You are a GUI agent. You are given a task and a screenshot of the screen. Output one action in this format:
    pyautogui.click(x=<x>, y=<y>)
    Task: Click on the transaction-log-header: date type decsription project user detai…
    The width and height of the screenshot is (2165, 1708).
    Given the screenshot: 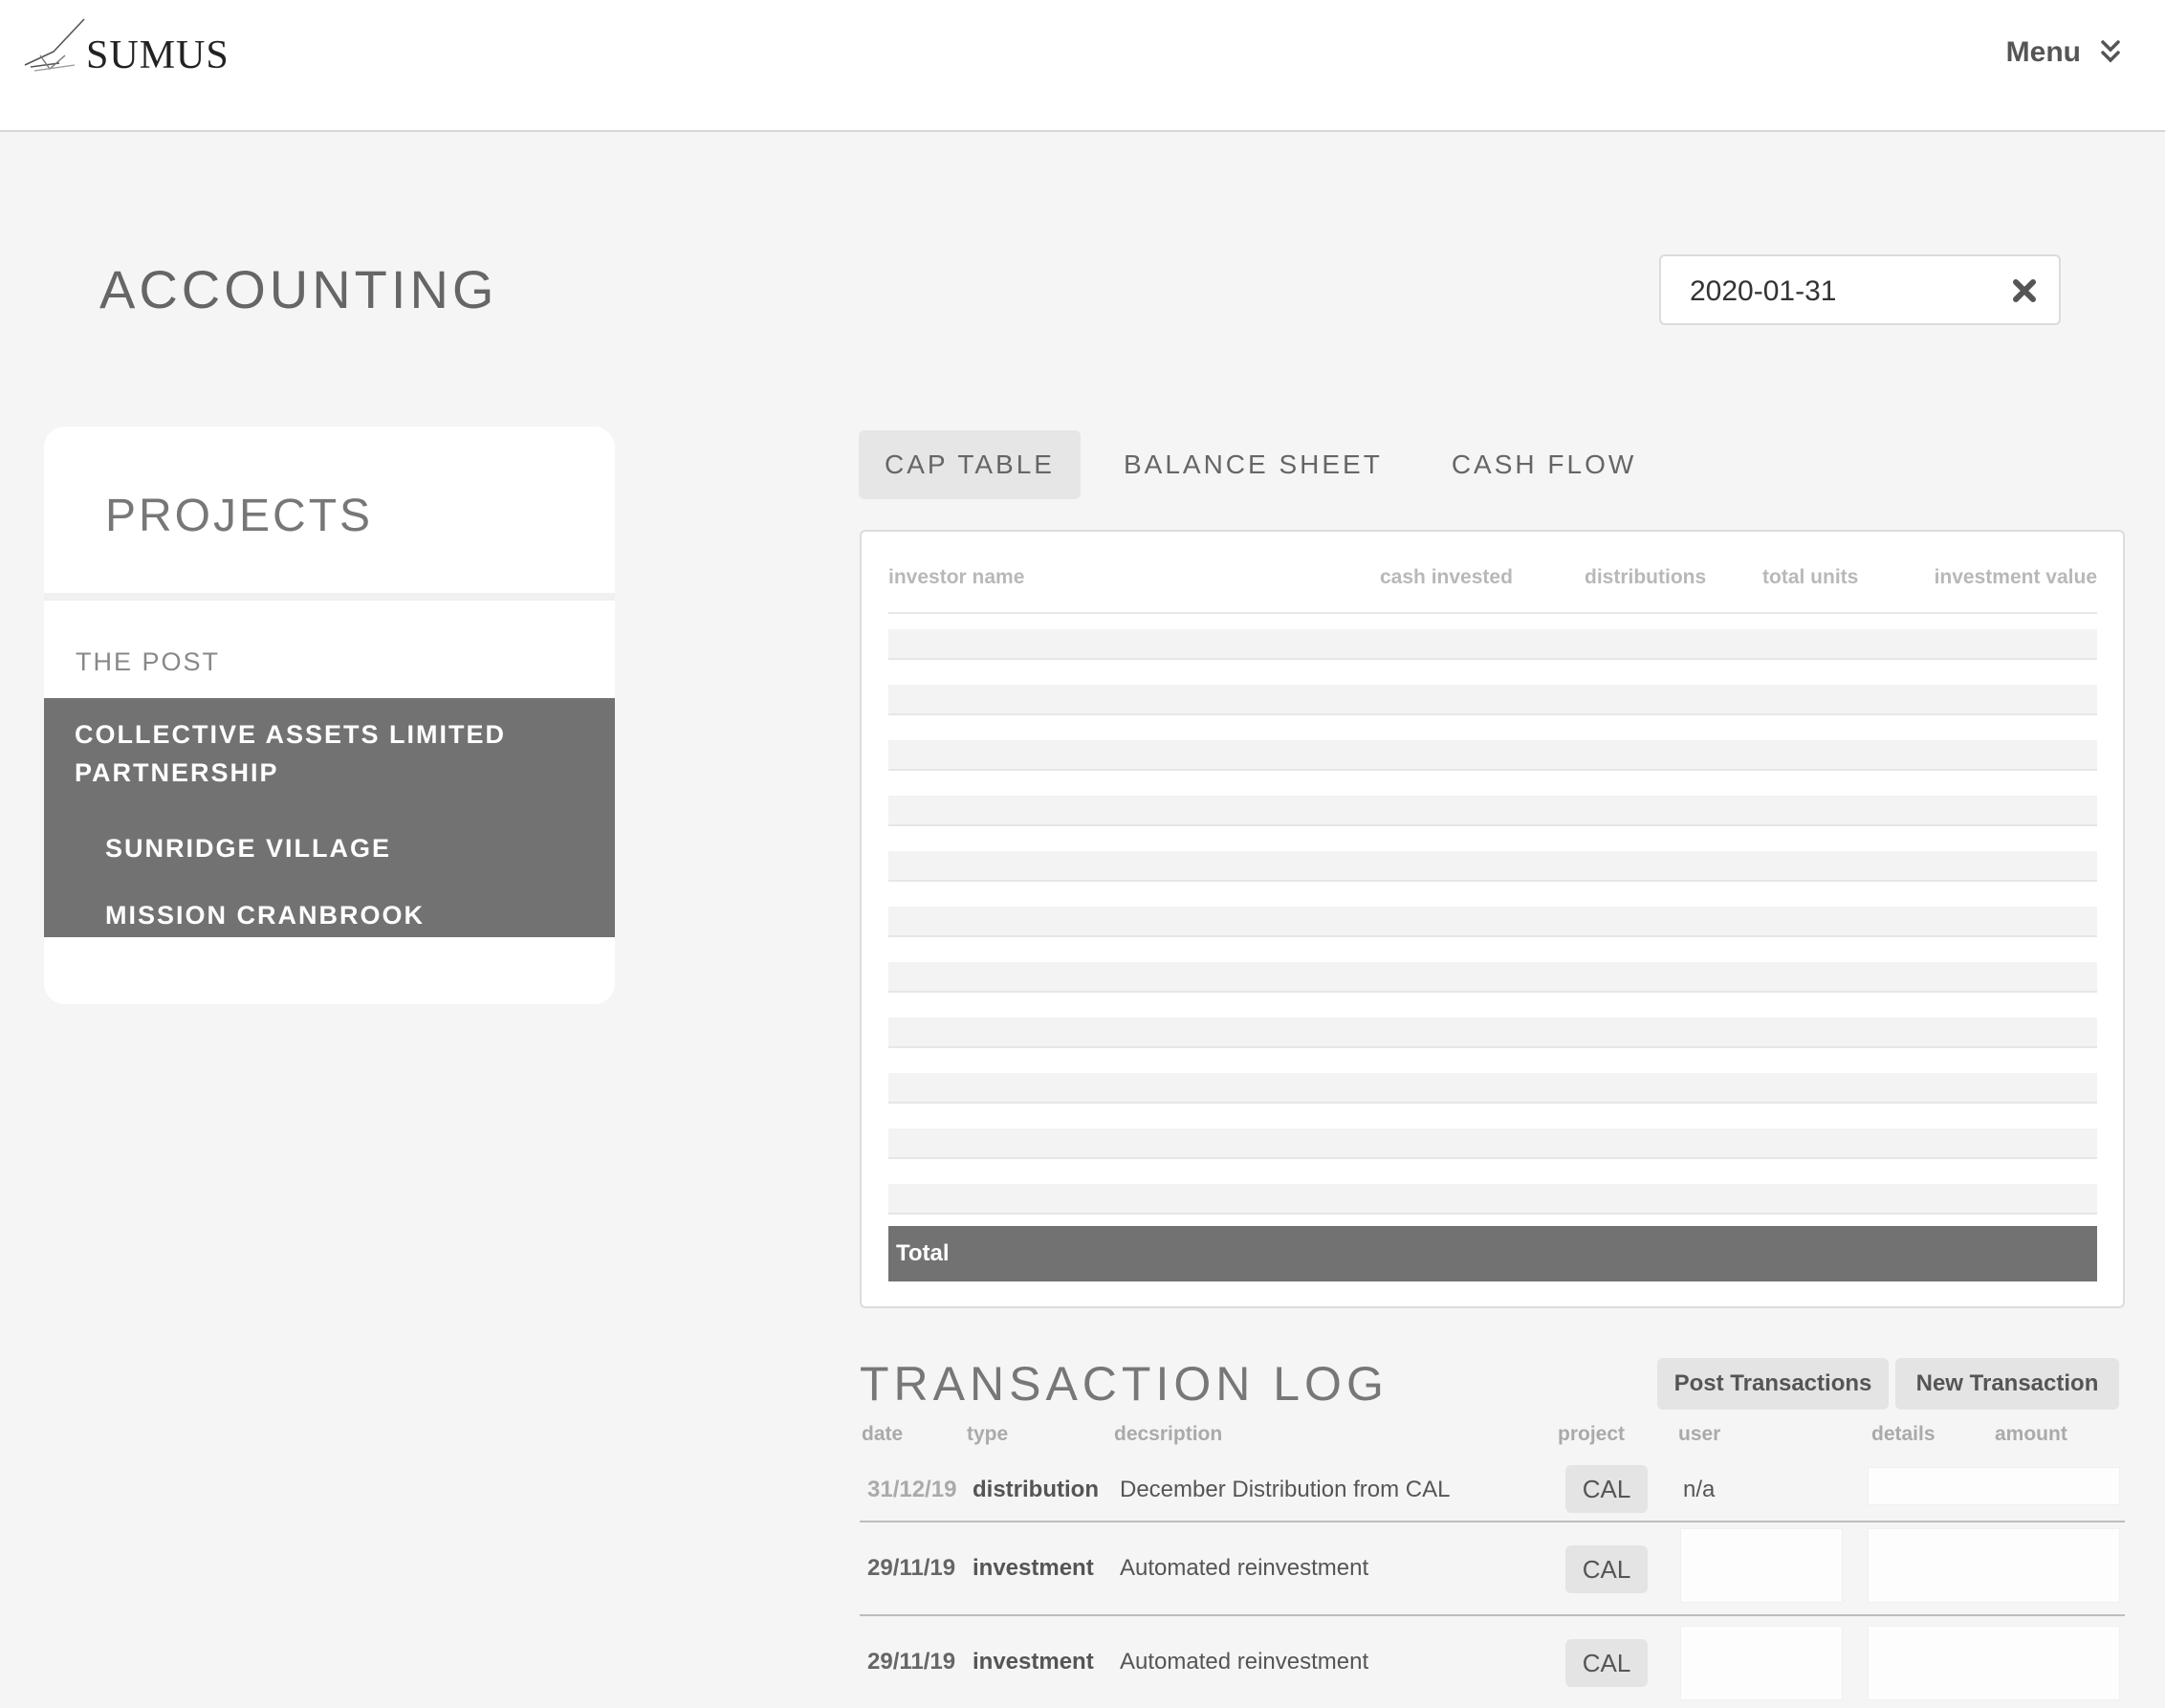 What is the action you would take?
    pyautogui.click(x=1082, y=1436)
    